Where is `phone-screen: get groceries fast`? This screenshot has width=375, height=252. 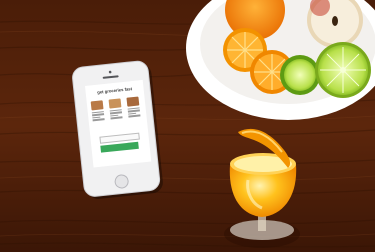
phone-screen: get groceries fast is located at coordinates (118, 123).